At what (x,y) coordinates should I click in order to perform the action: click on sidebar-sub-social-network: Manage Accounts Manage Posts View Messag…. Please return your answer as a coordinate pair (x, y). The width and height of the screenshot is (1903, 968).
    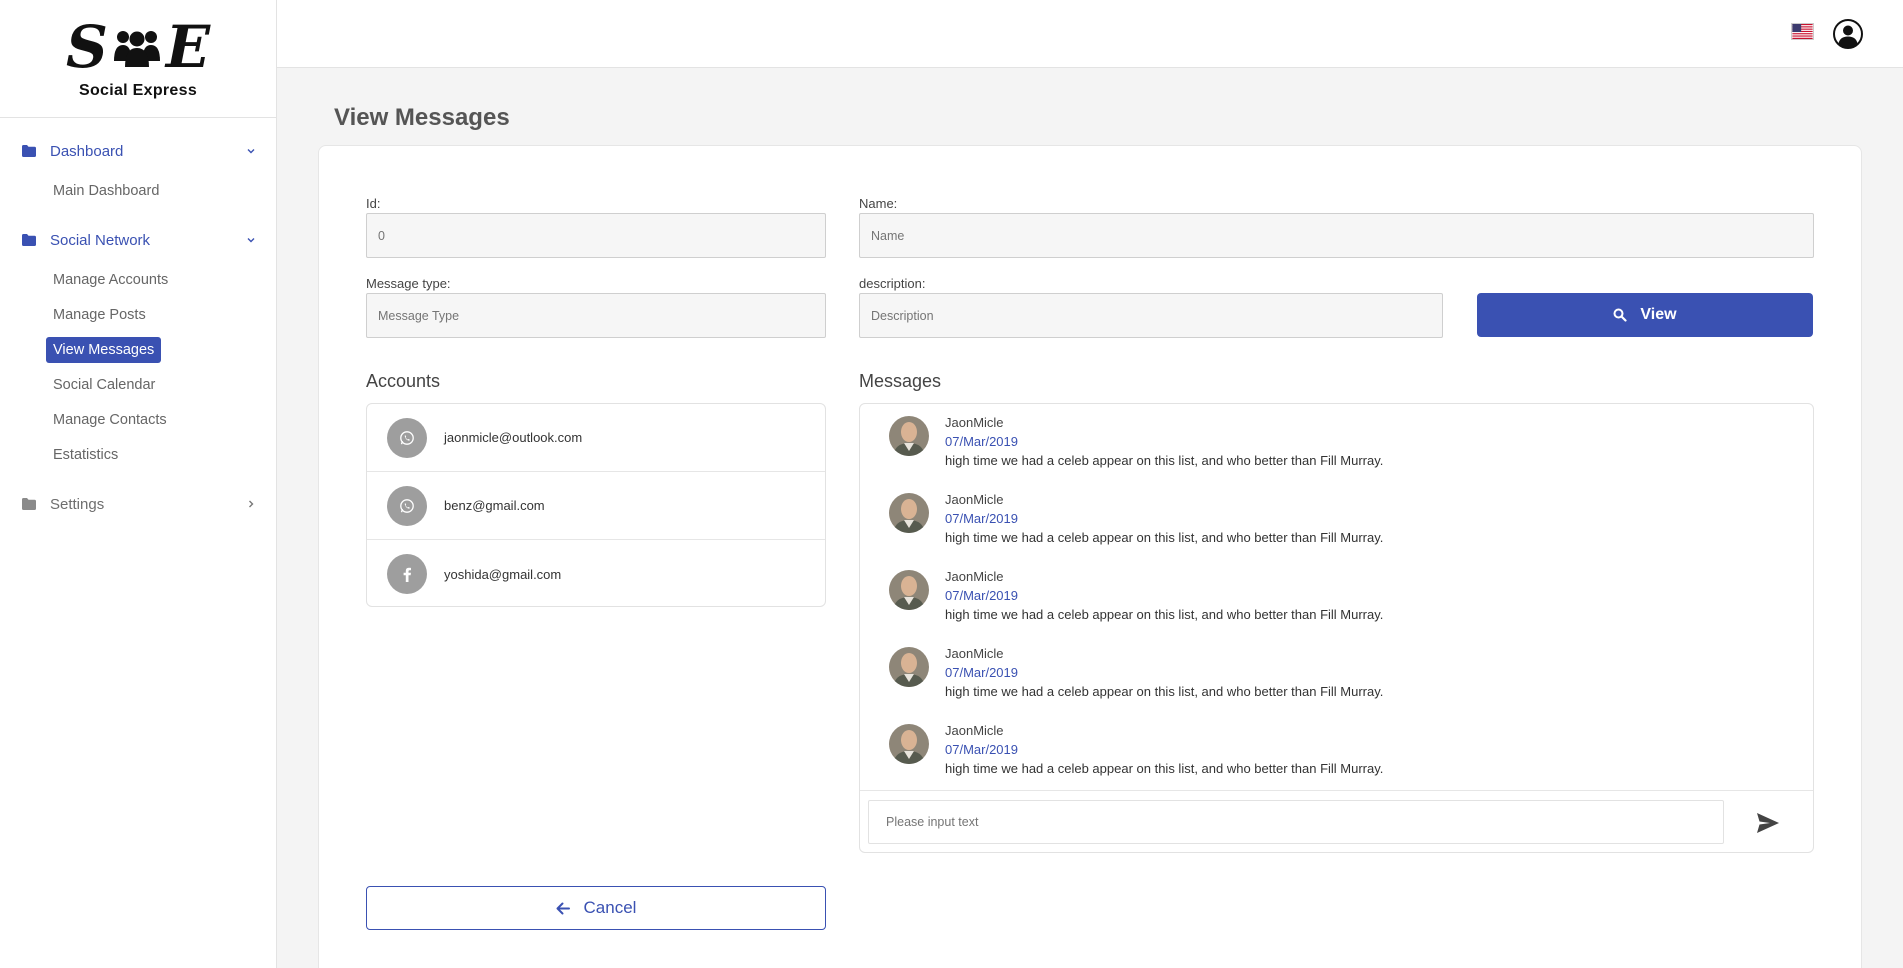
    Looking at the image, I should click on (138, 372).